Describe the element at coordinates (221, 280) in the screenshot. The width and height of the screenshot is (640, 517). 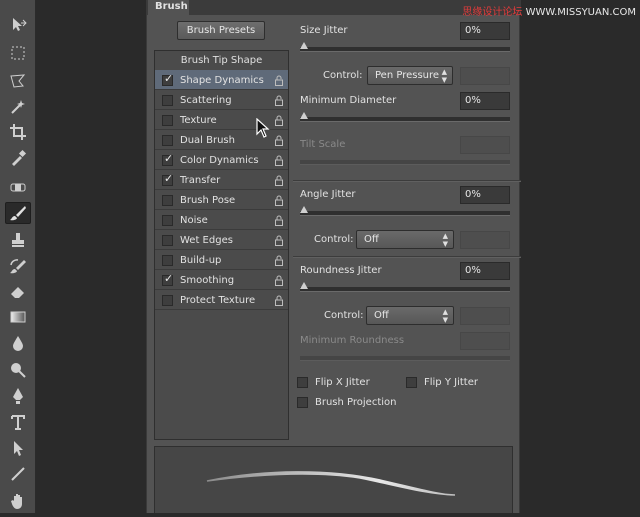
I see `brush-option-row: ✓ Smoothing` at that location.